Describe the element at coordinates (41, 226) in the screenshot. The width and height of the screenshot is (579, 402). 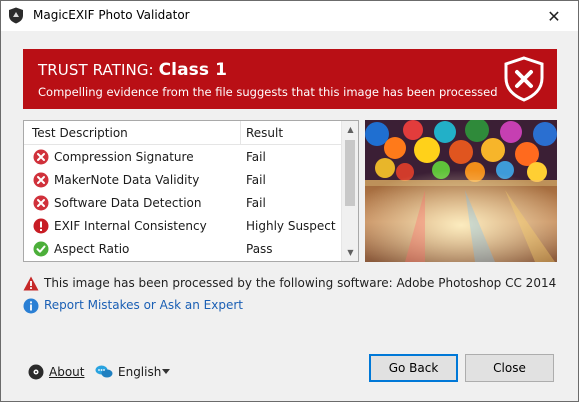
I see `exclamation-circle-icon` at that location.